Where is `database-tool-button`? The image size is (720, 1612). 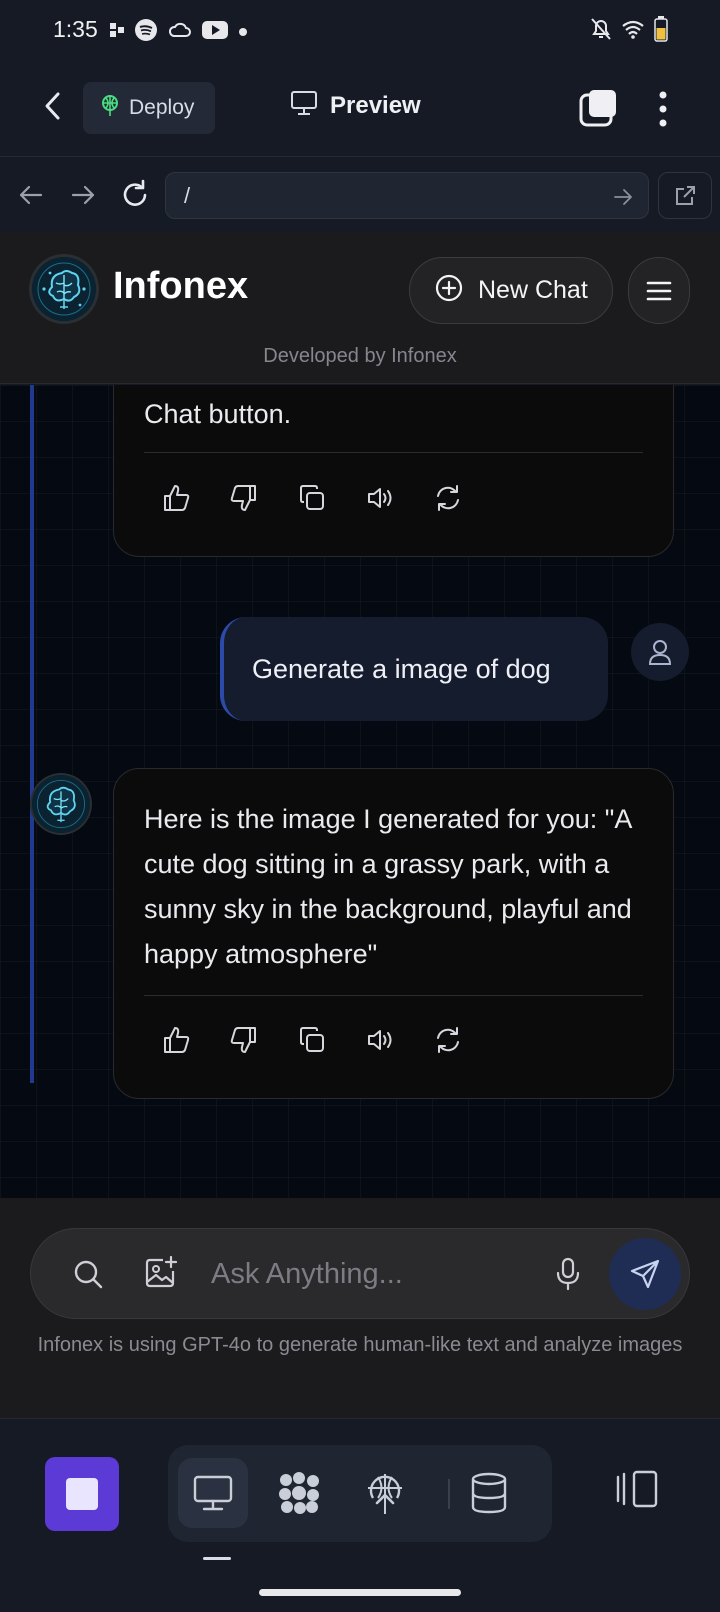
database-tool-button is located at coordinates (489, 1493).